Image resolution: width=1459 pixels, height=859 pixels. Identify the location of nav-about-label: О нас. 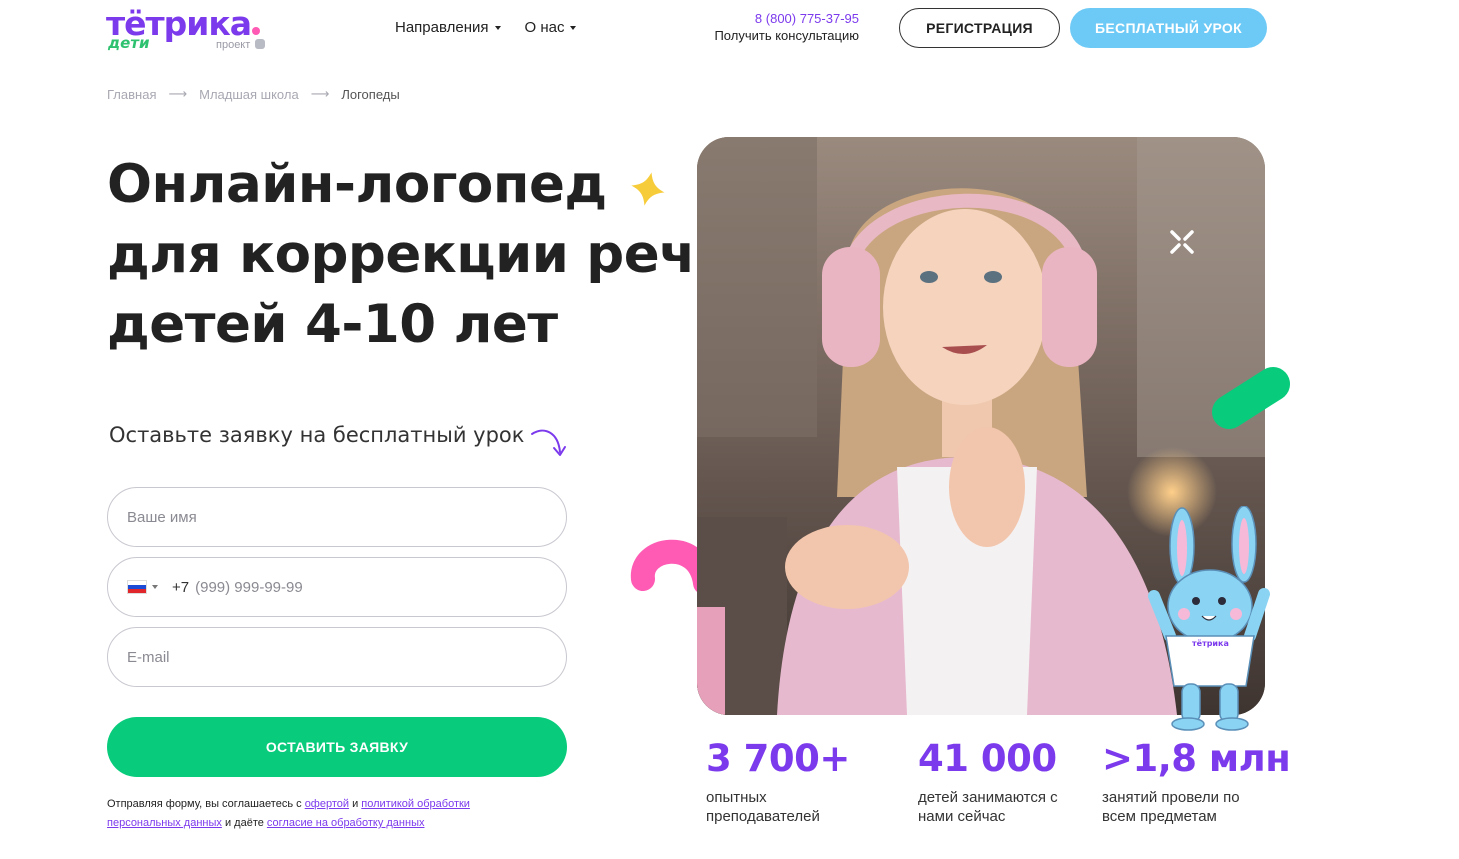
(544, 27).